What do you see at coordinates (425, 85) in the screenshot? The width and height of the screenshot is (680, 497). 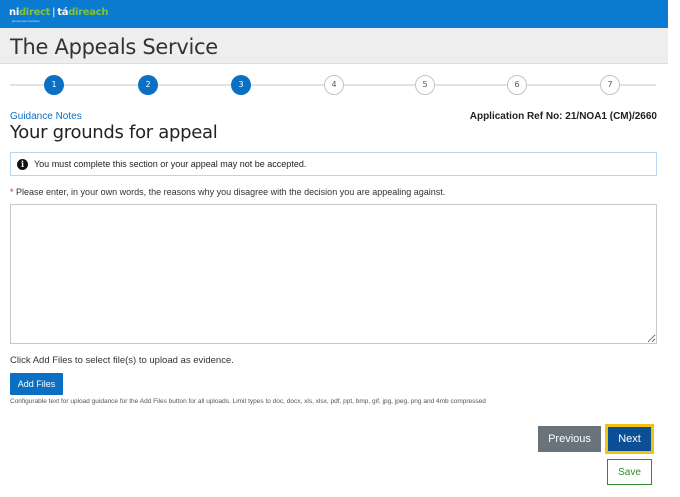 I see `step-5: 5` at bounding box center [425, 85].